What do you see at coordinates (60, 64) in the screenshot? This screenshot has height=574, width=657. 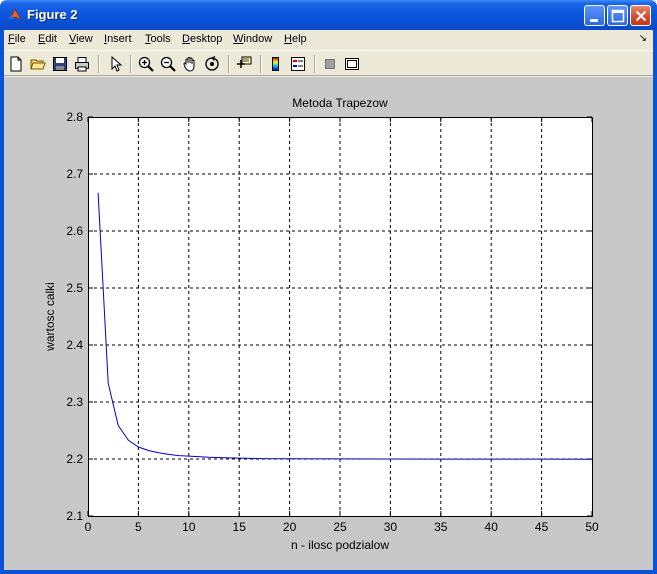 I see `save-icon` at bounding box center [60, 64].